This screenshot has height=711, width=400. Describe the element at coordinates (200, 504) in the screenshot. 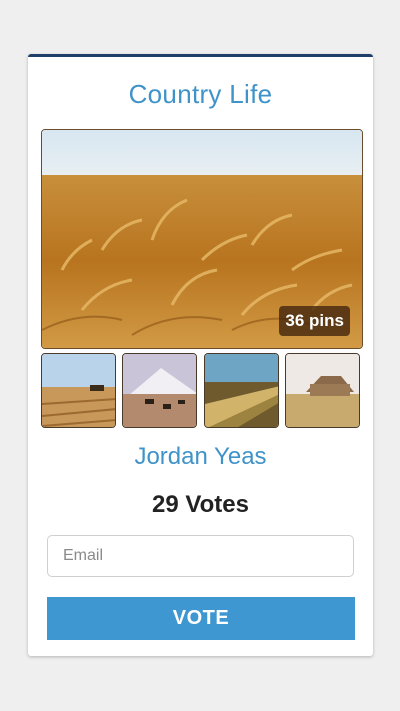

I see `vote-count: 29 Votes` at that location.